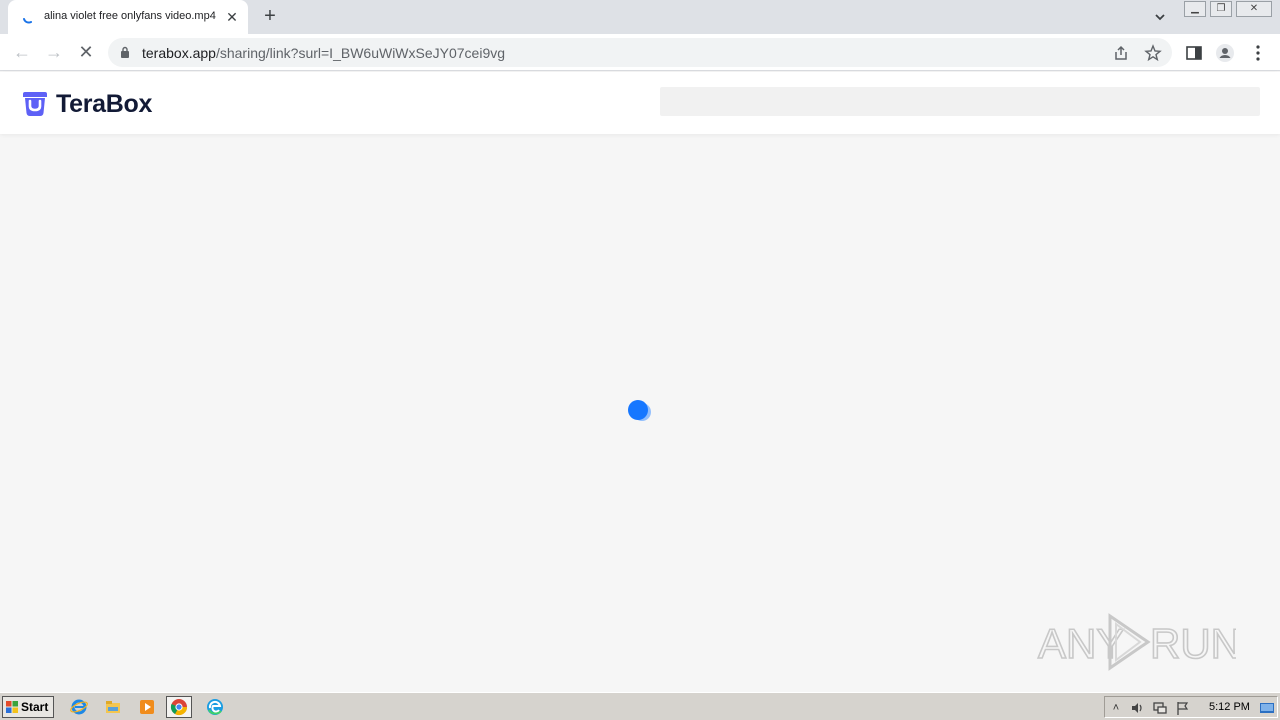 The image size is (1280, 720). Describe the element at coordinates (1183, 708) in the screenshot. I see `action-center-flag-icon` at that location.